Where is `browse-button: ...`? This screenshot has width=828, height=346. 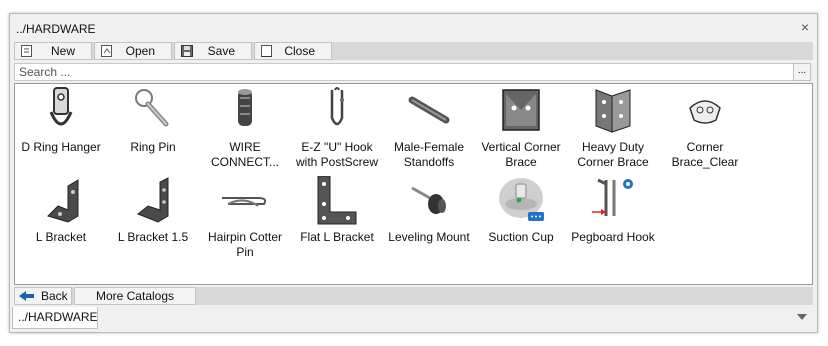 browse-button: ... is located at coordinates (802, 72).